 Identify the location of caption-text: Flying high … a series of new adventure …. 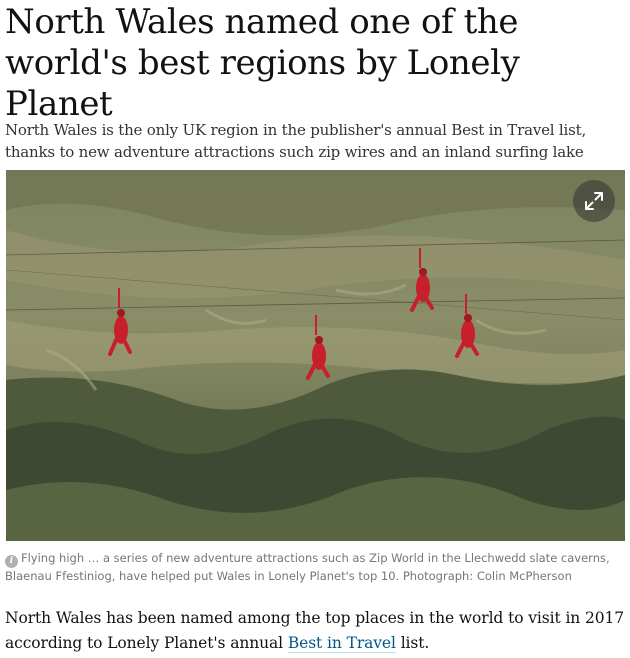
(307, 567).